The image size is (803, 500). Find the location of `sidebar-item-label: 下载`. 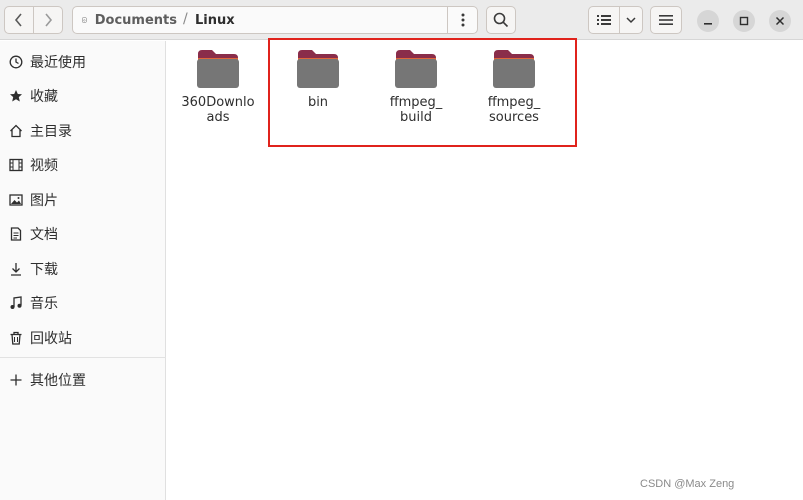

sidebar-item-label: 下载 is located at coordinates (44, 270).